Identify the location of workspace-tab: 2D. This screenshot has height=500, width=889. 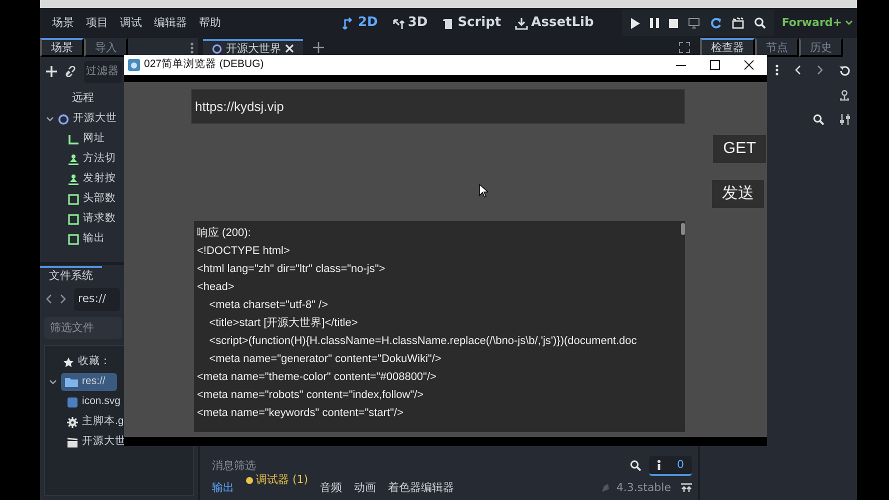
(360, 23).